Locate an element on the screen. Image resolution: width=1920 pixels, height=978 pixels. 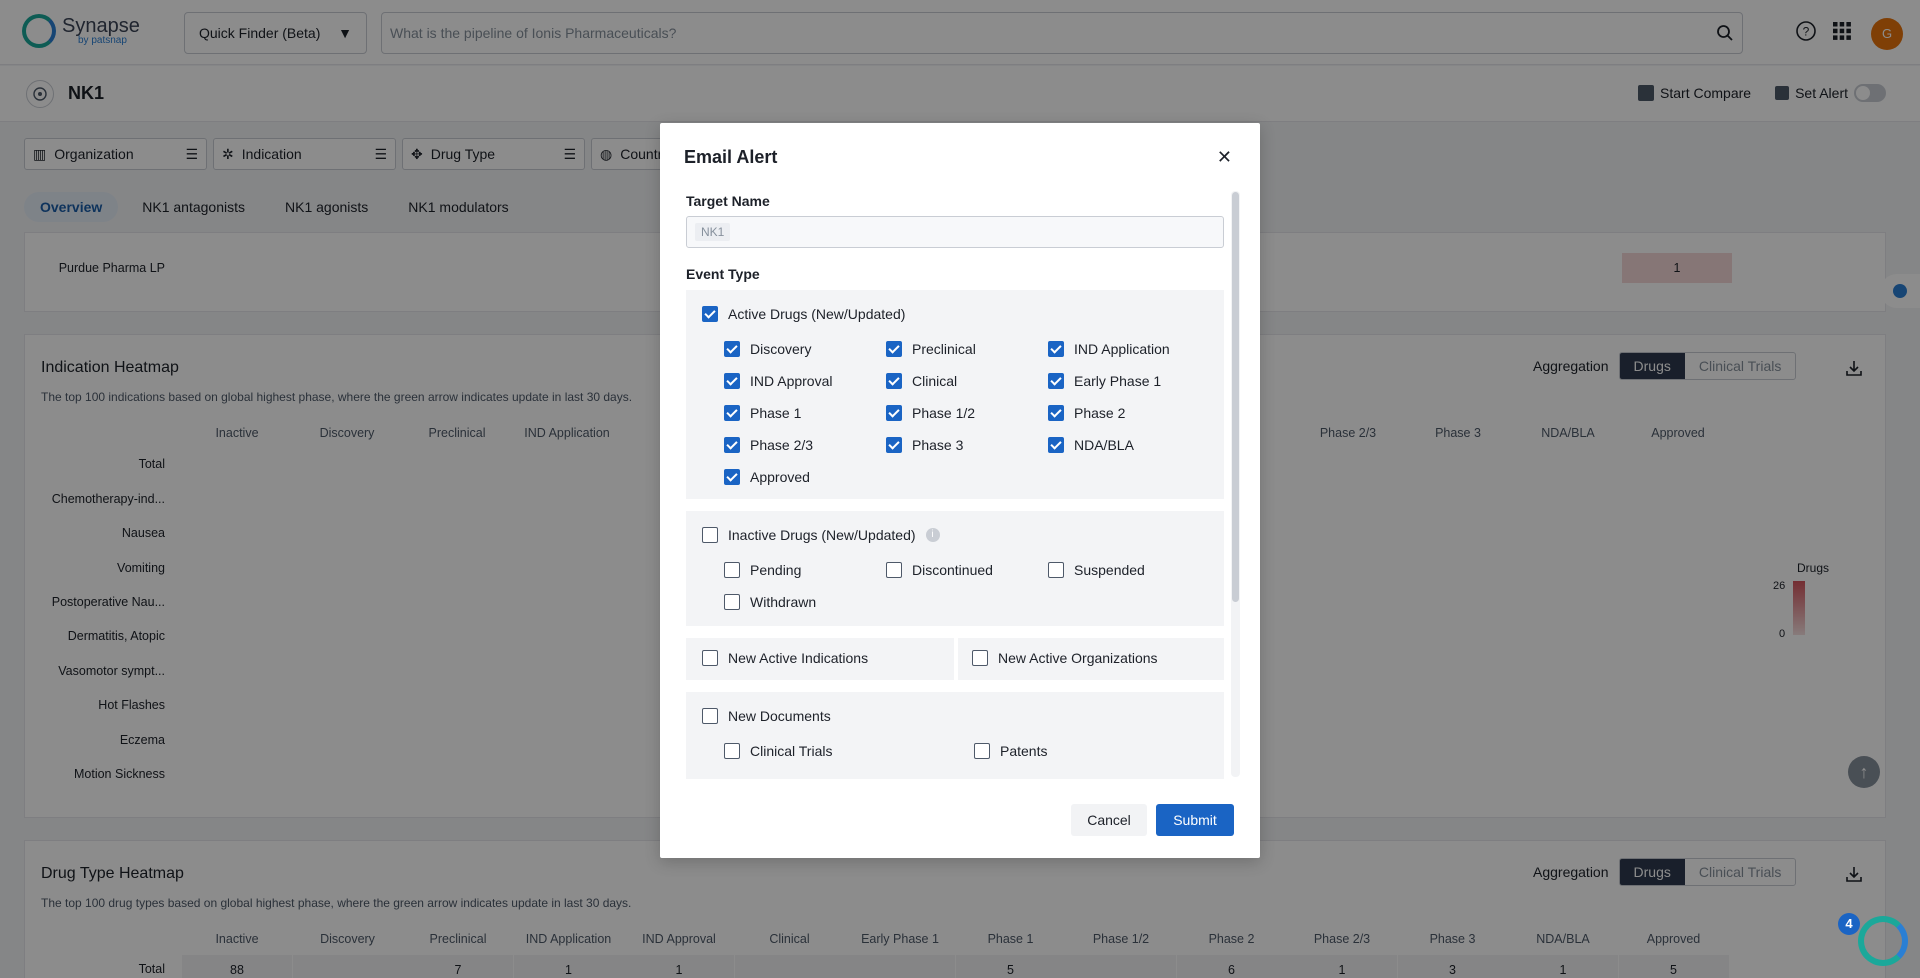
checkbox-label: Discontinued is located at coordinates (952, 570).